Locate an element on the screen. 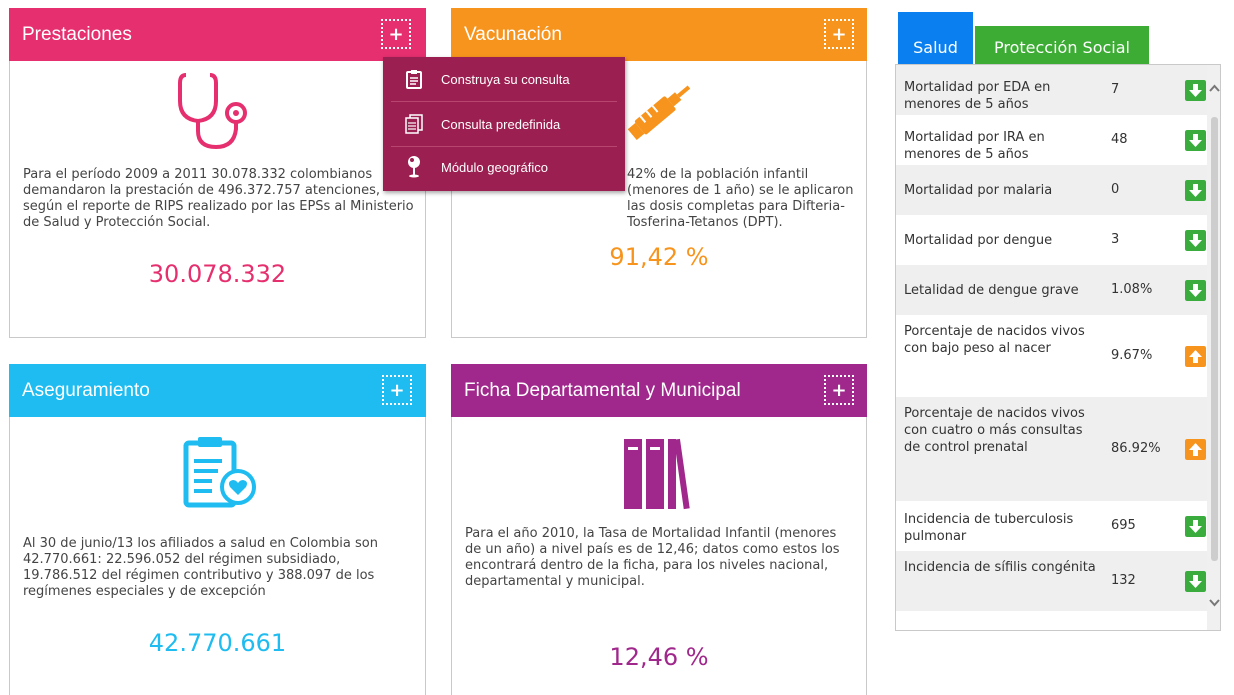 This screenshot has height=695, width=1234. prestaciones-title: Prestaciones is located at coordinates (77, 34).